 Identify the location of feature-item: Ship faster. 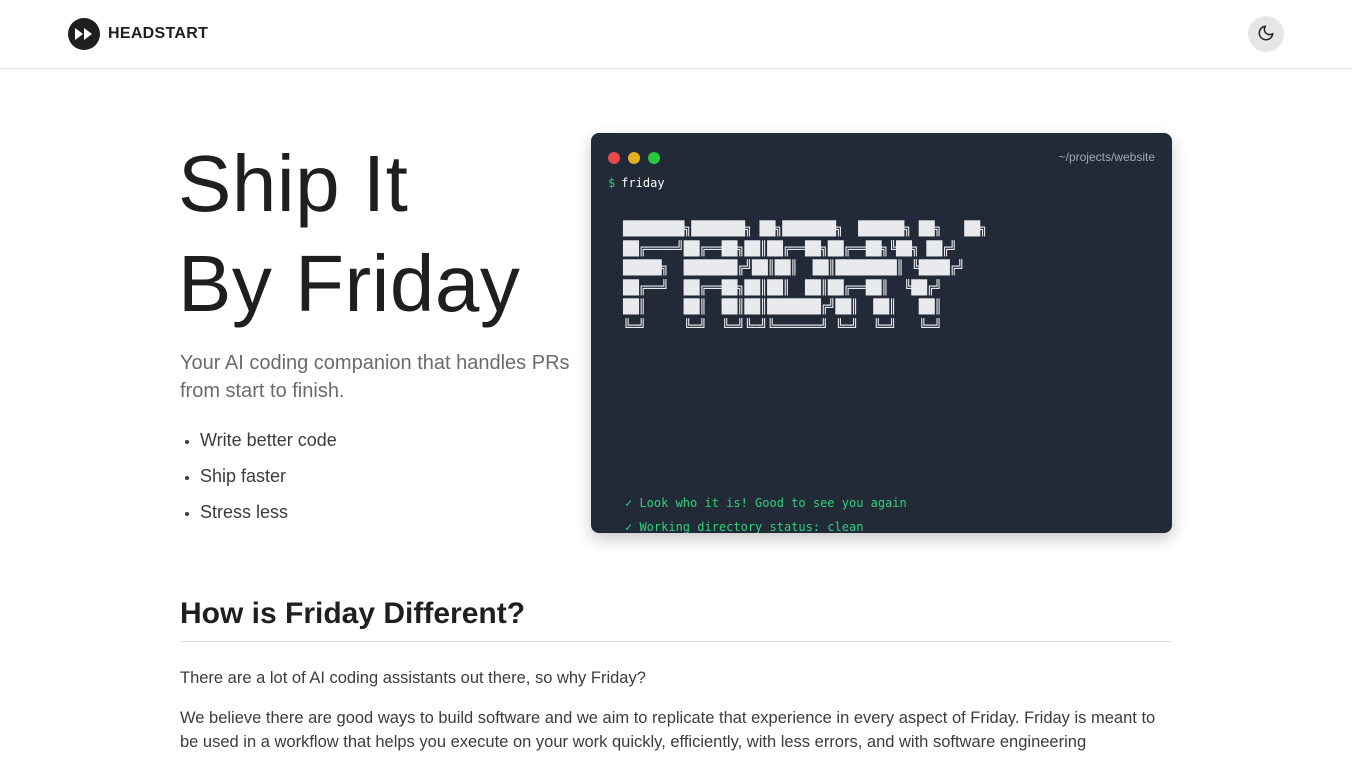
(268, 476).